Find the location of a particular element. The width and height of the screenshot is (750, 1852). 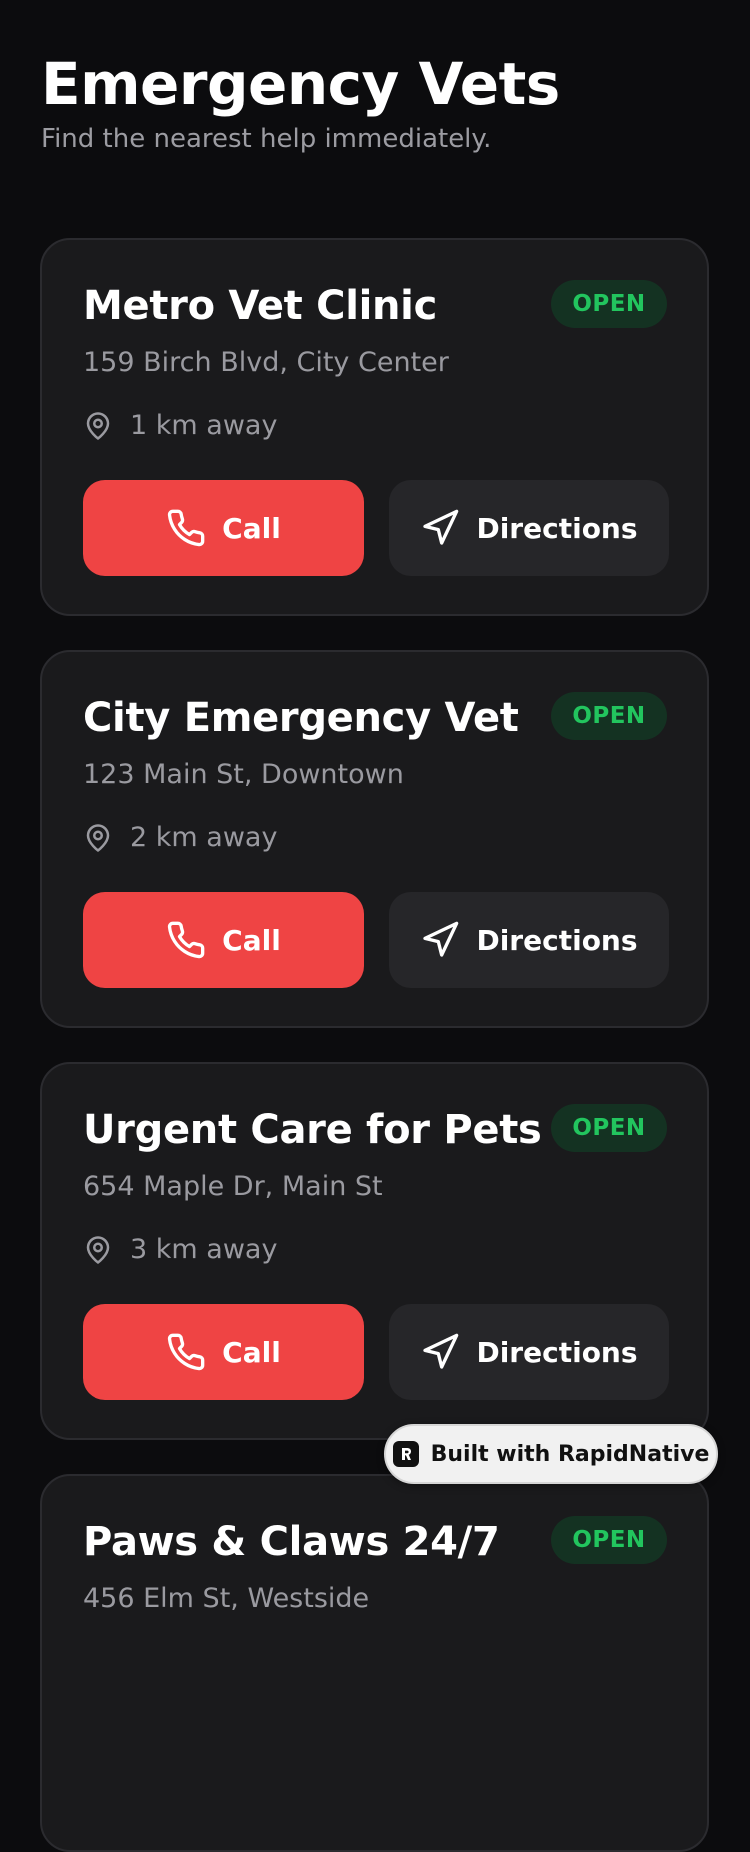

vet-distance: 3 km away is located at coordinates (204, 1249).